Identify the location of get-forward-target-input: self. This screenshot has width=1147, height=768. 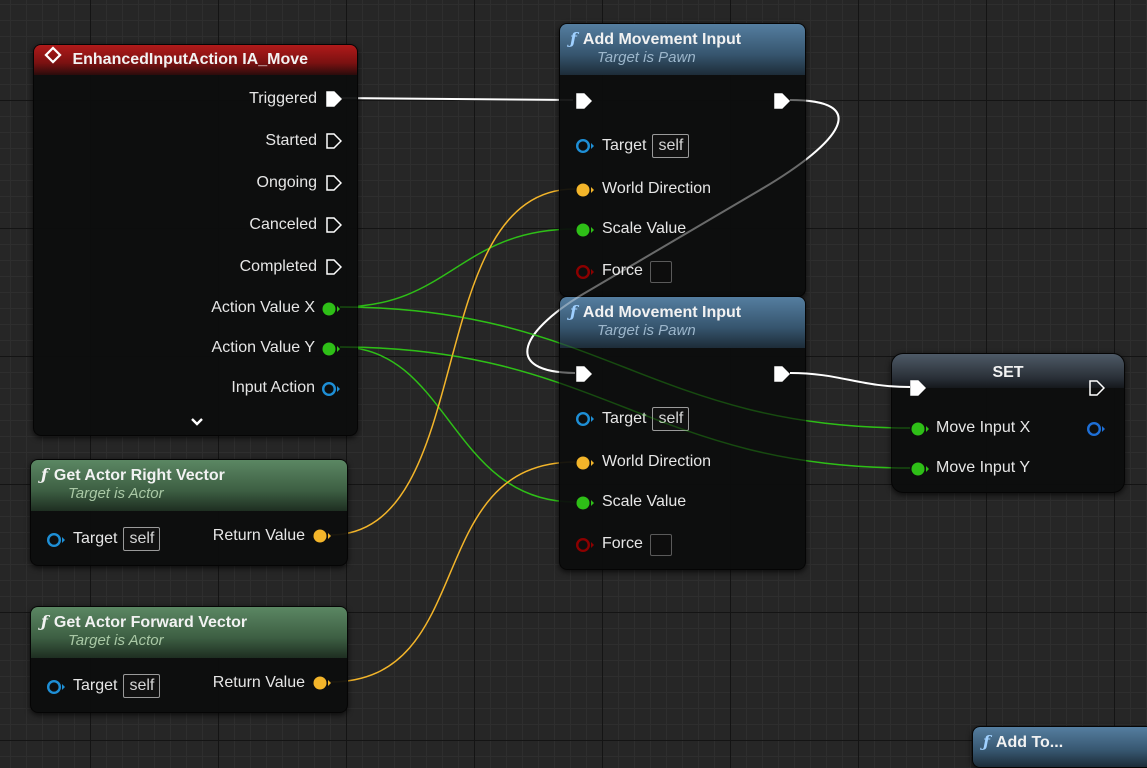
(142, 686).